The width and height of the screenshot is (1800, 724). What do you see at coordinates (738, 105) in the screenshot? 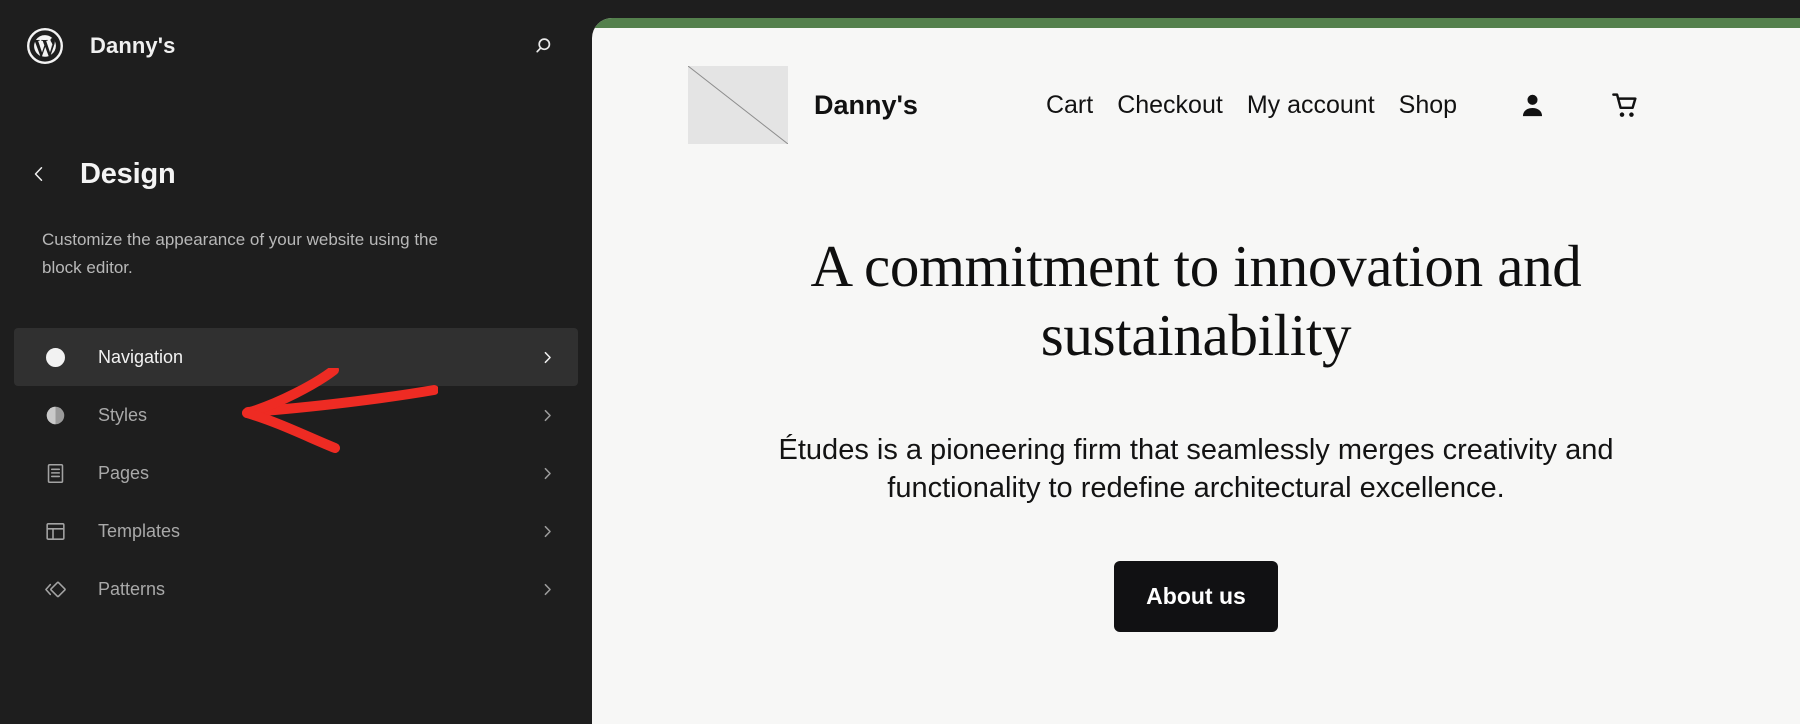
I see `image-placeholder-icon` at bounding box center [738, 105].